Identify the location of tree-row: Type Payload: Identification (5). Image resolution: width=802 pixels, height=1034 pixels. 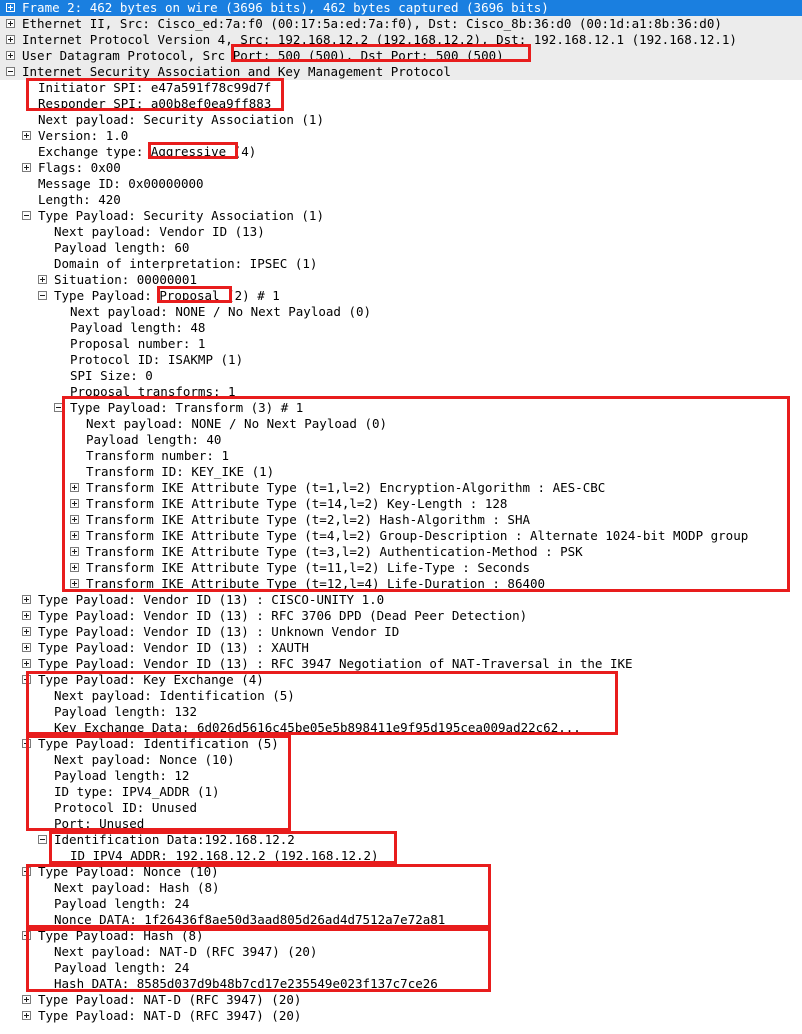
(401, 744).